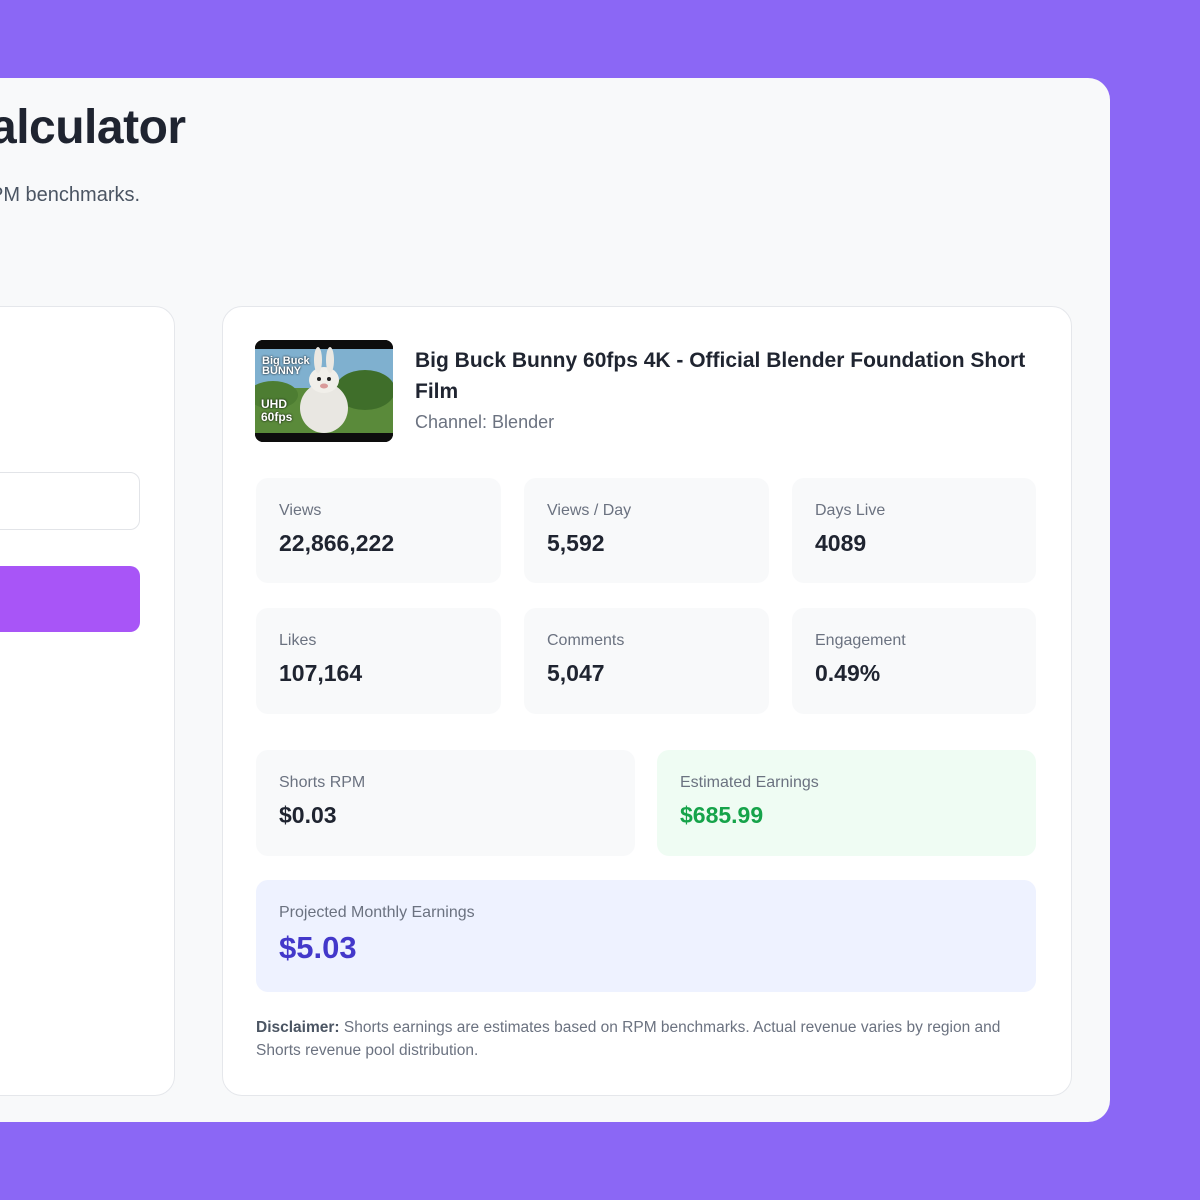 This screenshot has width=1200, height=1200. I want to click on stat-label: Likes, so click(298, 640).